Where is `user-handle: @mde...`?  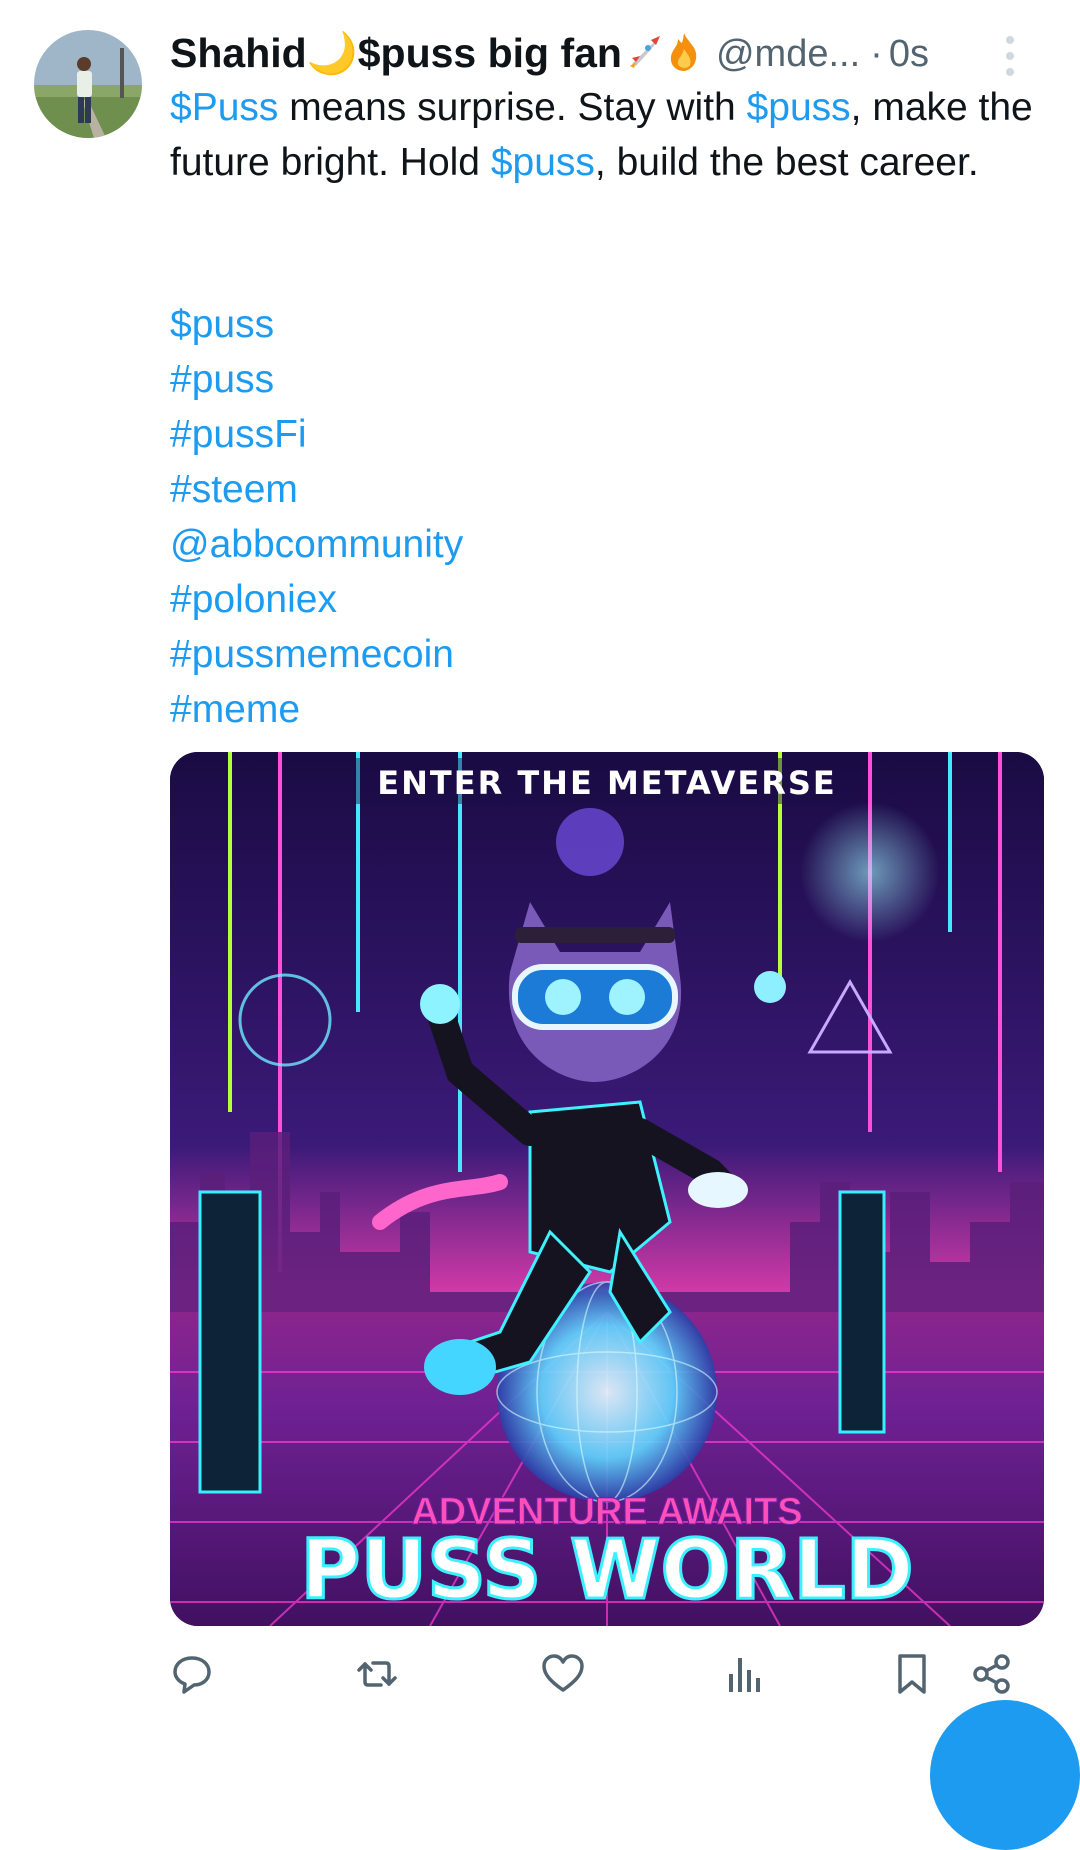 user-handle: @mde... is located at coordinates (788, 54).